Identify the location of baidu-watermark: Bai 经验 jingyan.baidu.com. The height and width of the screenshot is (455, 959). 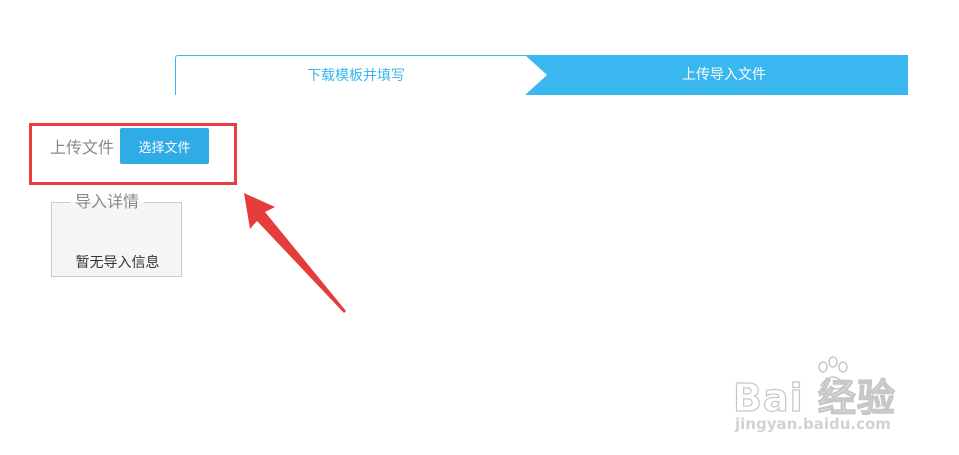
(837, 397).